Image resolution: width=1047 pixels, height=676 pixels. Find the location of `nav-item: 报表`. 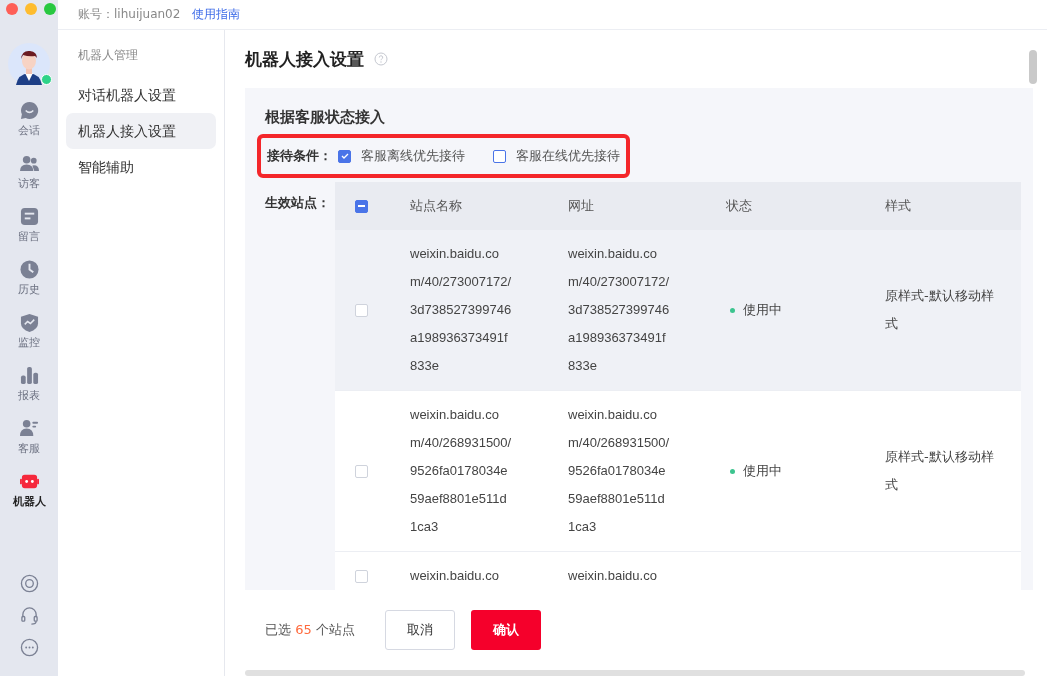

nav-item: 报表 is located at coordinates (29, 384).